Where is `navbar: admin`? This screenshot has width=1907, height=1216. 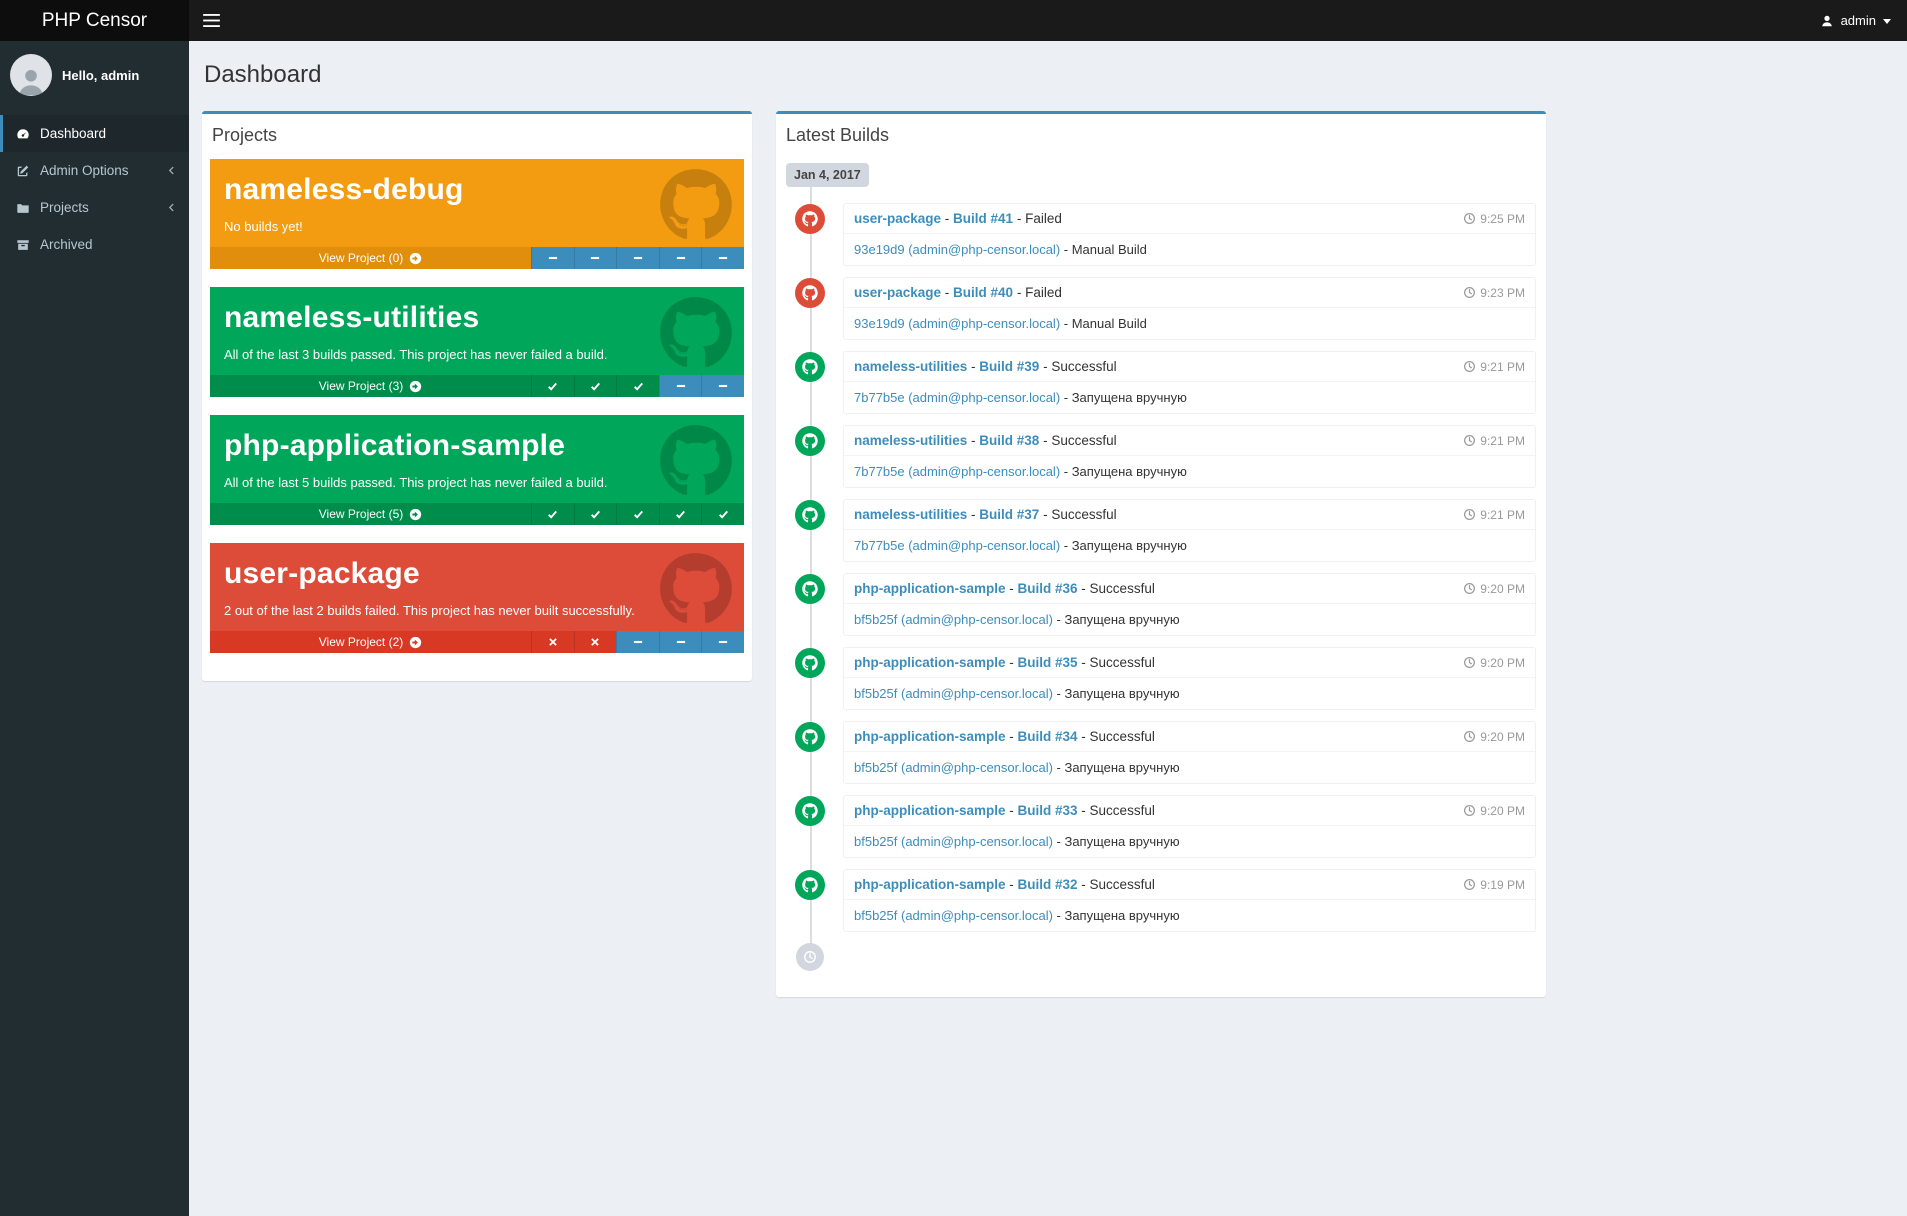 navbar: admin is located at coordinates (1048, 20).